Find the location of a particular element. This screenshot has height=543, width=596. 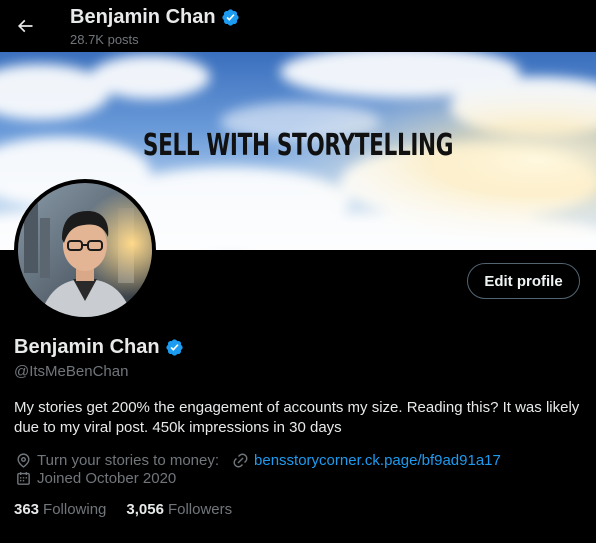

back-button is located at coordinates (25, 26).